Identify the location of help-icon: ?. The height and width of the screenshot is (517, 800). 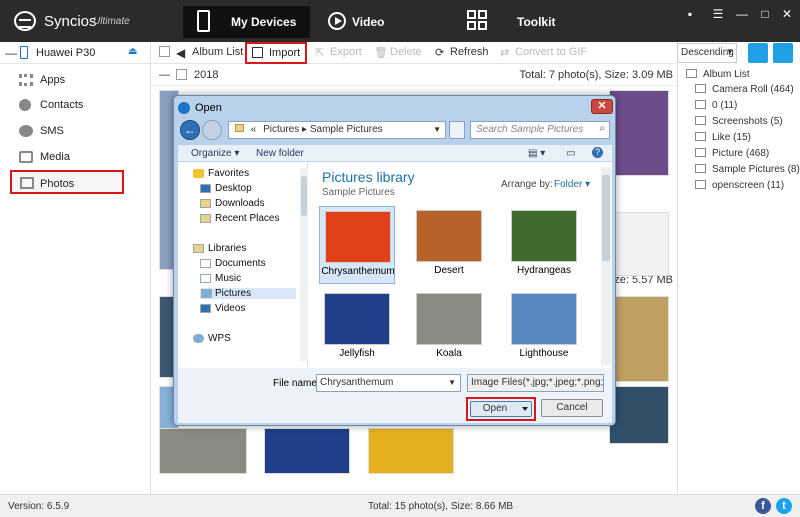
(597, 152).